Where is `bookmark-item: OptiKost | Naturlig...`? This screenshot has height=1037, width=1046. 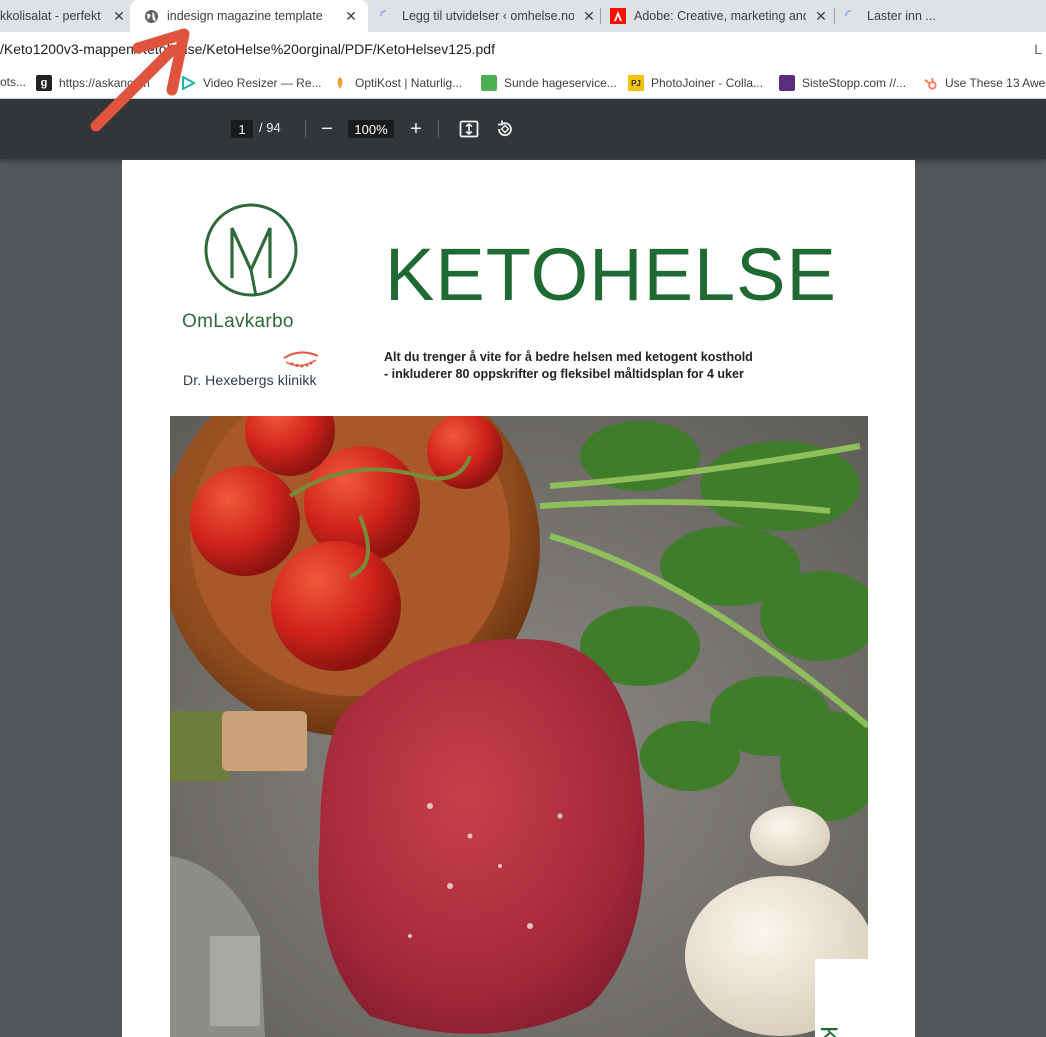
bookmark-item: OptiKost | Naturlig... is located at coordinates (397, 83).